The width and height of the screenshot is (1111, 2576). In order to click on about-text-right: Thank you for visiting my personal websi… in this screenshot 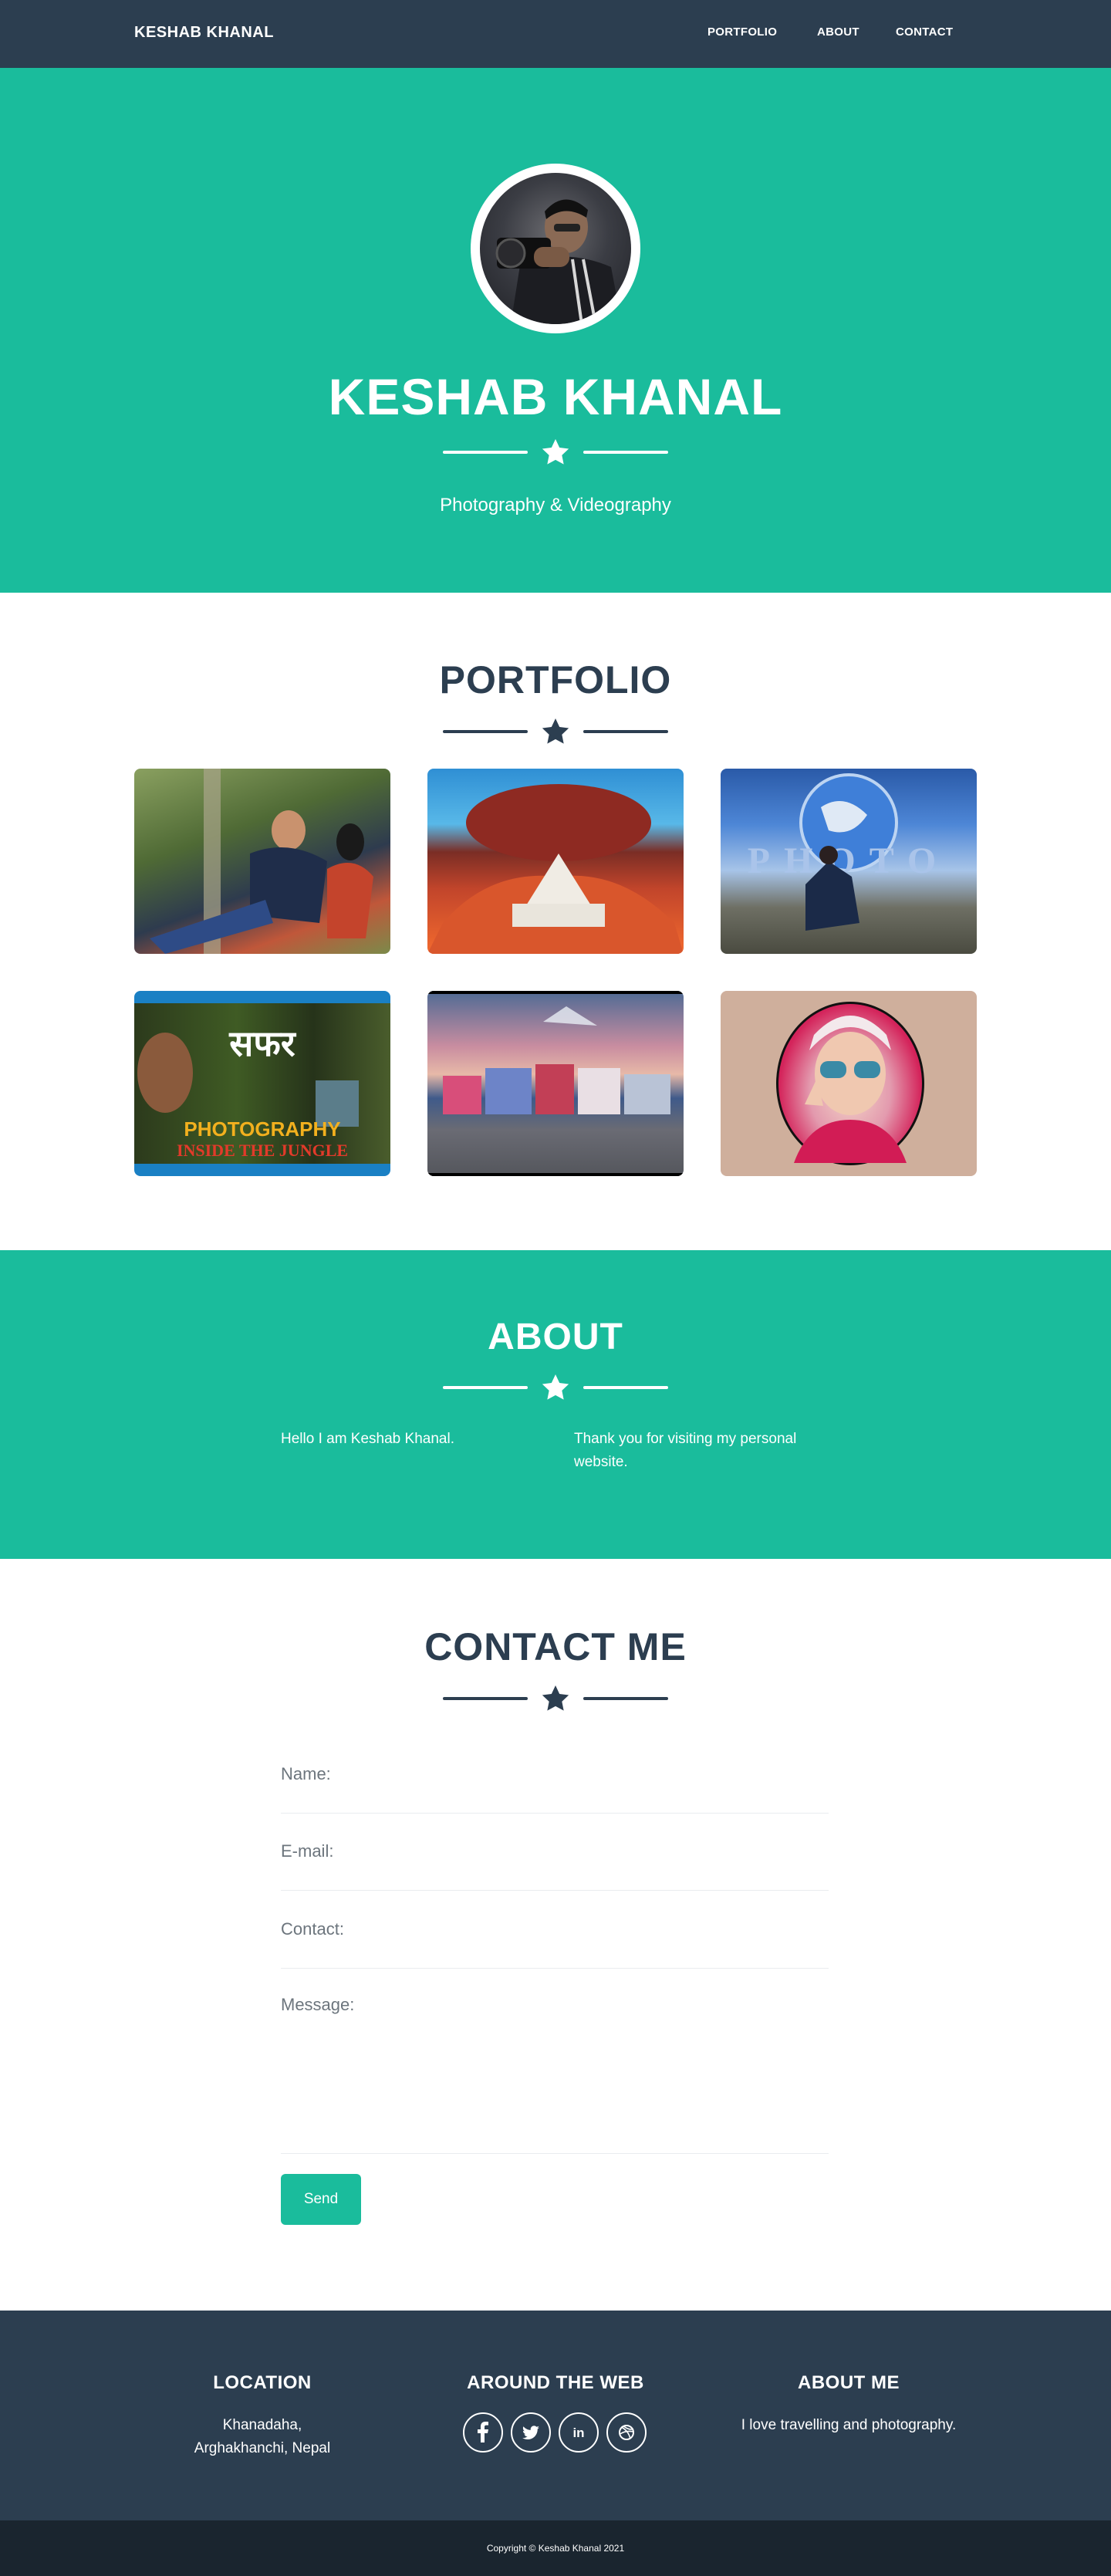, I will do `click(685, 1450)`.